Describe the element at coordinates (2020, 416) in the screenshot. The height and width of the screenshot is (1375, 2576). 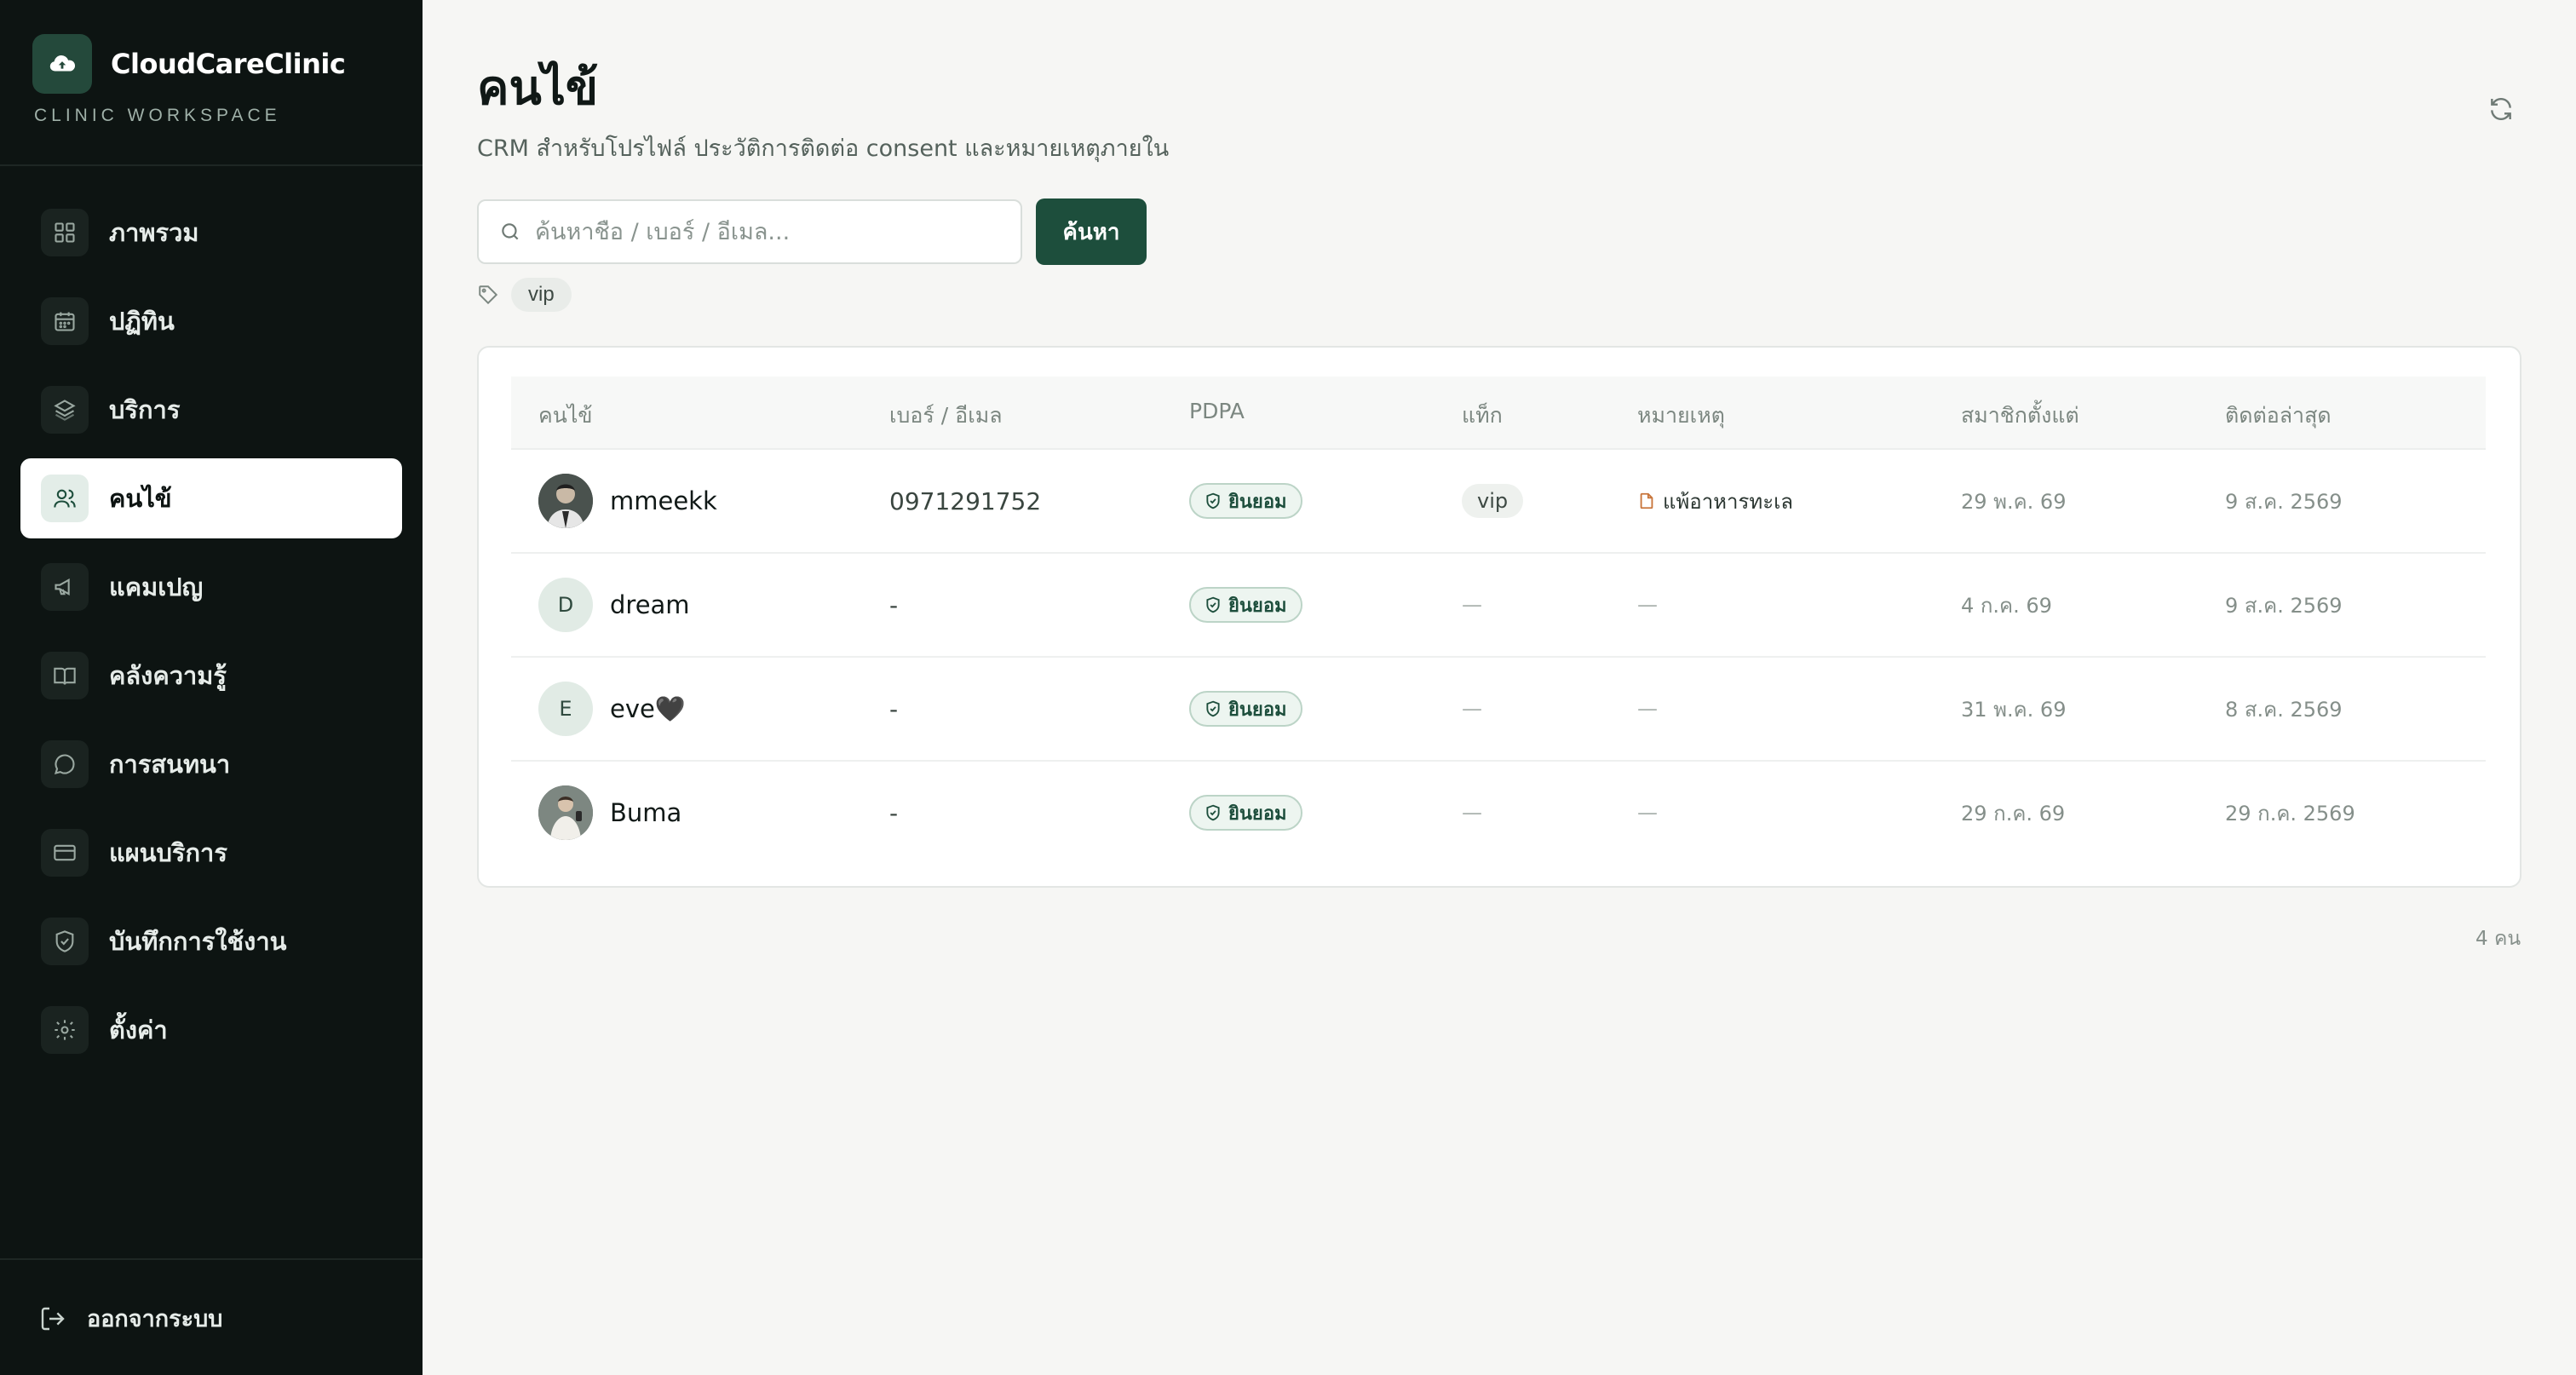
I see `column-header-member-since: สมาชิกตั้งแต่` at that location.